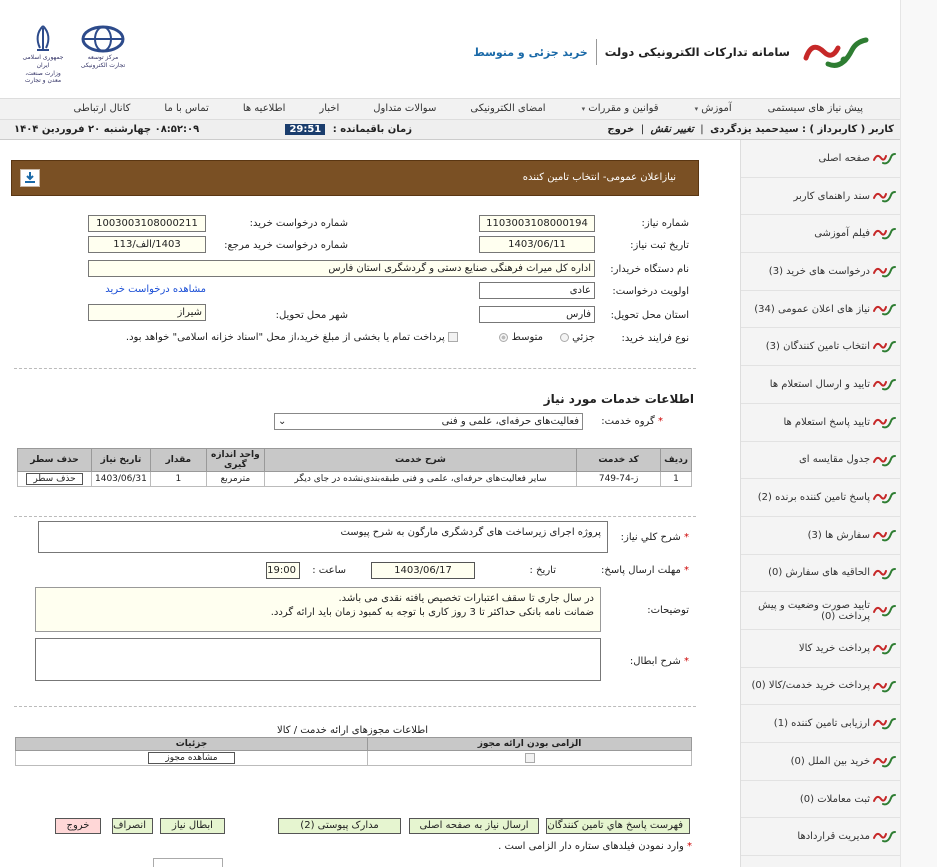 This screenshot has height=867, width=937. I want to click on table-row: مشاهده مجوز, so click(353, 758).